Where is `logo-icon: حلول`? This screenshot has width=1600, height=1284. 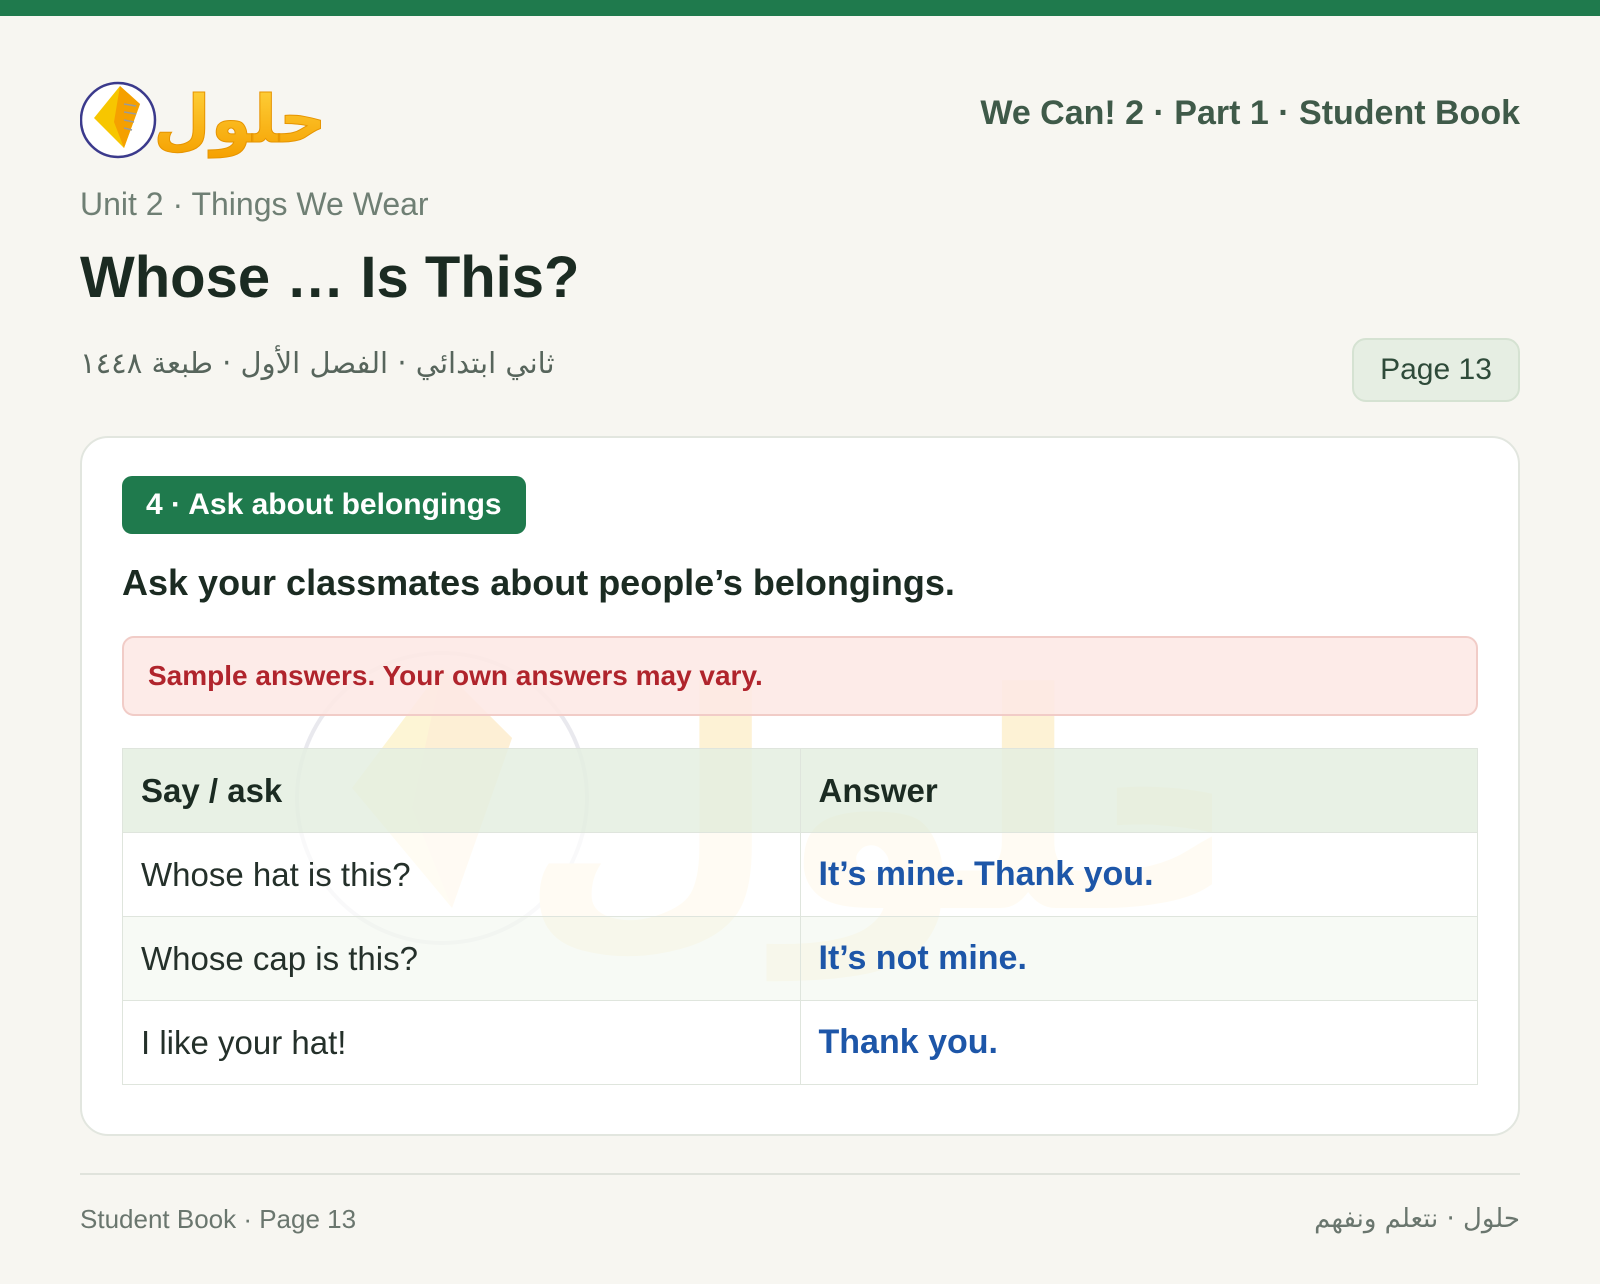
logo-icon: حلول is located at coordinates (203, 120).